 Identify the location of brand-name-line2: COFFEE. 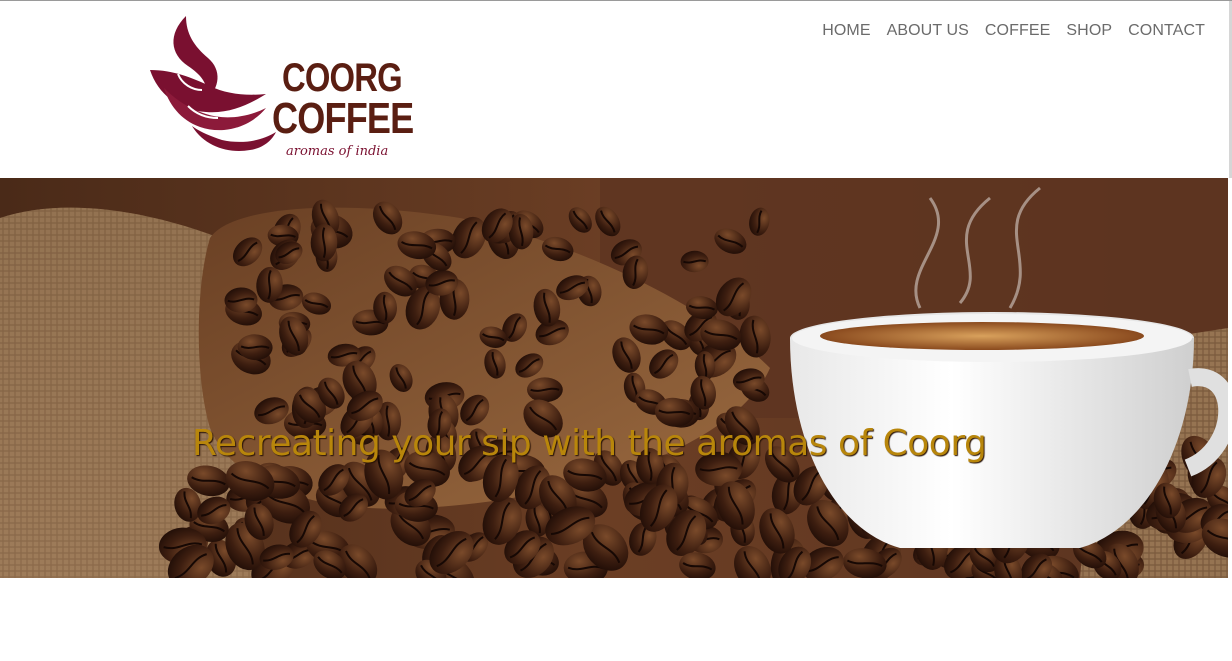
(343, 118).